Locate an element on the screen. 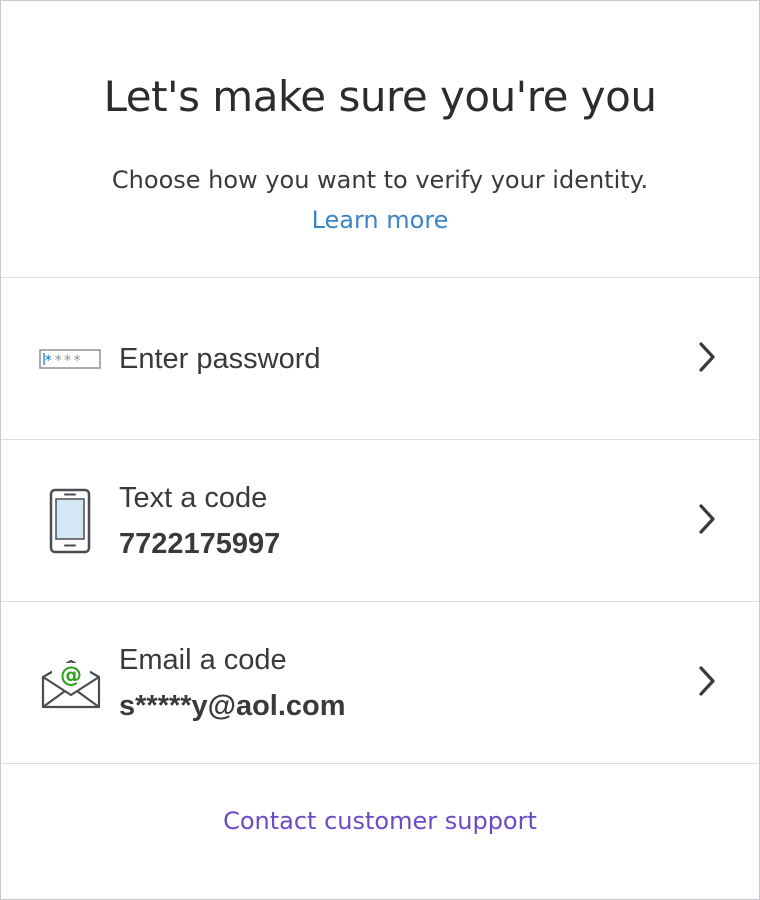 This screenshot has height=900, width=760. page-title: Let's make sure you're you is located at coordinates (380, 96).